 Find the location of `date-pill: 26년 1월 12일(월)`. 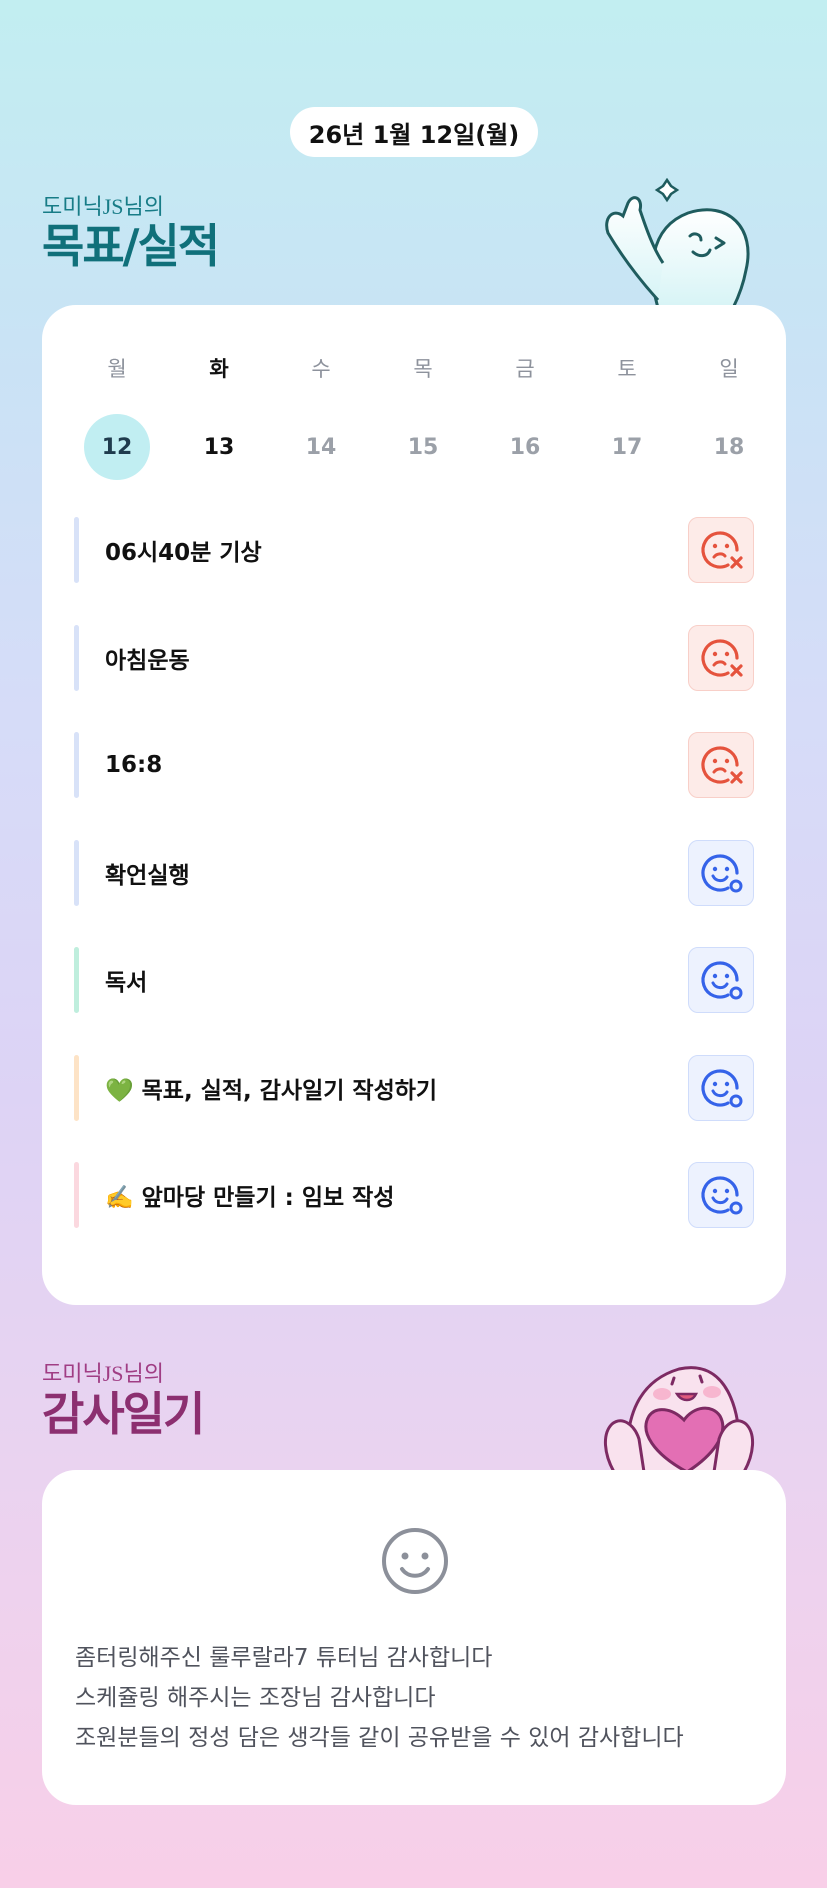

date-pill: 26년 1월 12일(월) is located at coordinates (414, 132).